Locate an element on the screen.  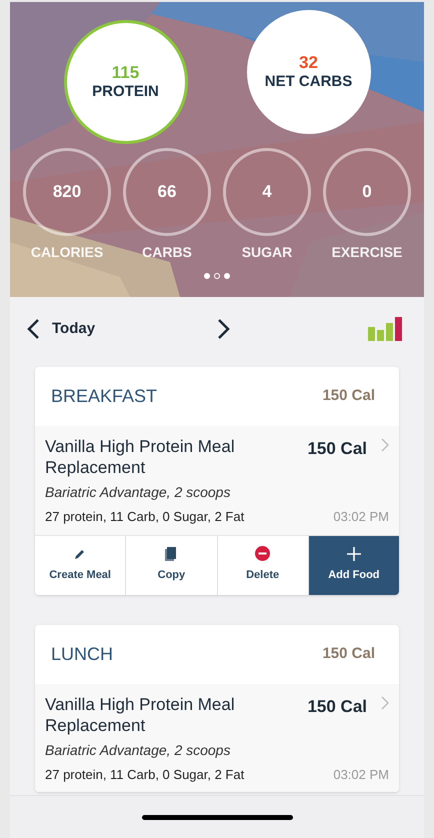
chevron-left-icon is located at coordinates (33, 329).